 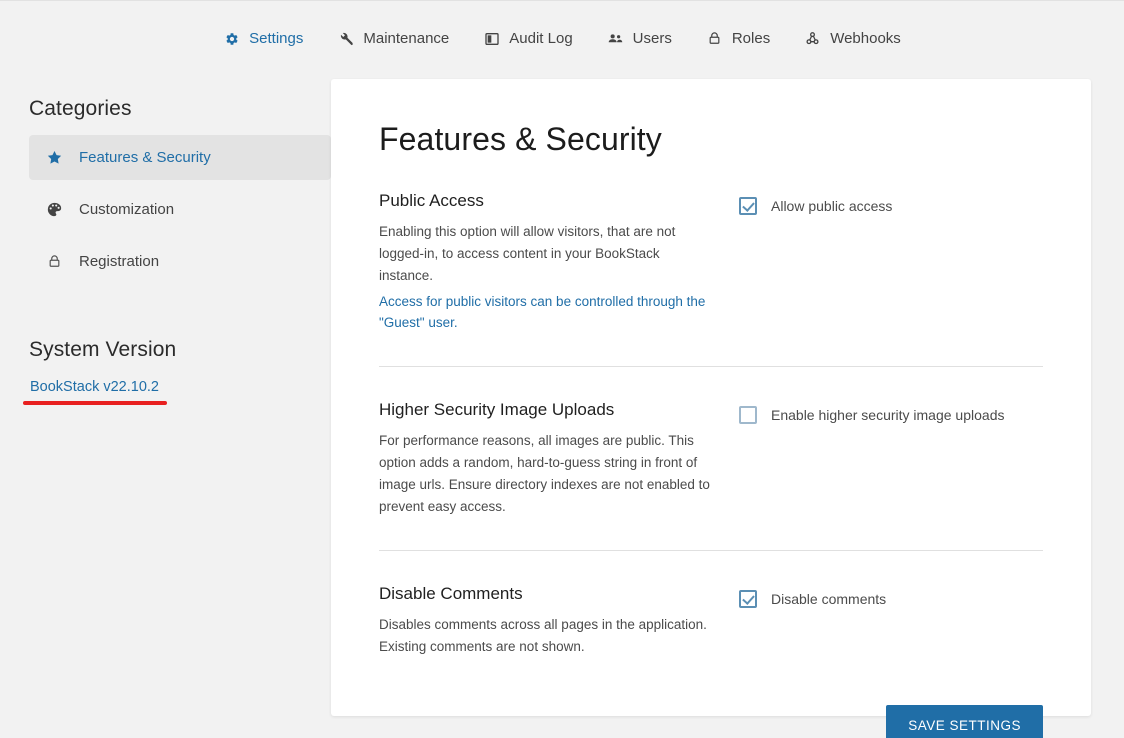 I want to click on nav-item-settings: Settings, so click(x=263, y=38).